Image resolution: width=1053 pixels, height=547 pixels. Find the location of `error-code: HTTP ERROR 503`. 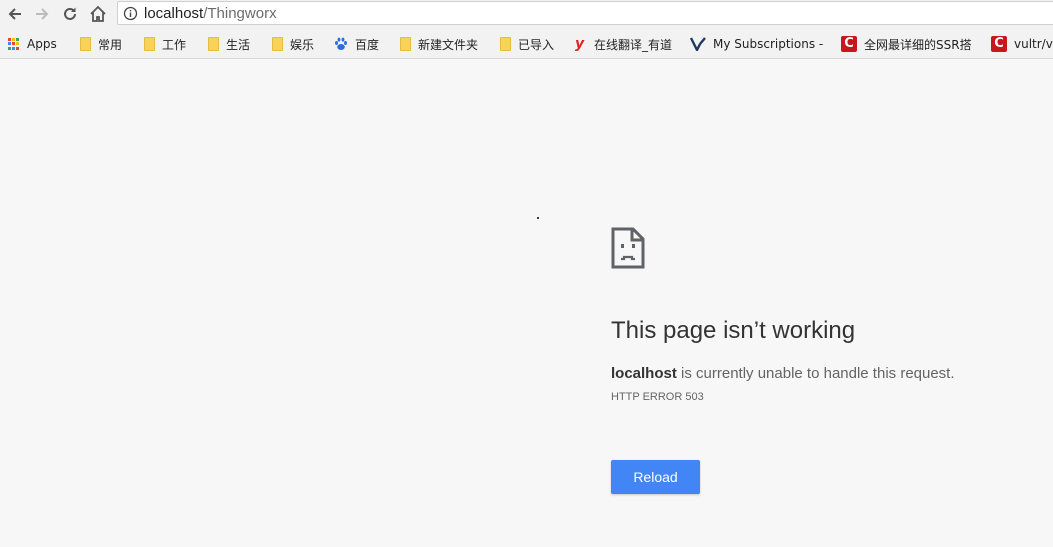

error-code: HTTP ERROR 503 is located at coordinates (657, 397).